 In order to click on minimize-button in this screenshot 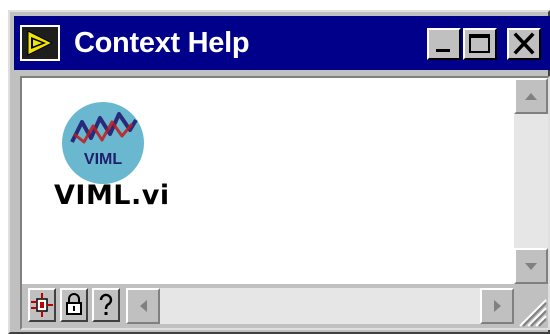, I will do `click(444, 44)`.